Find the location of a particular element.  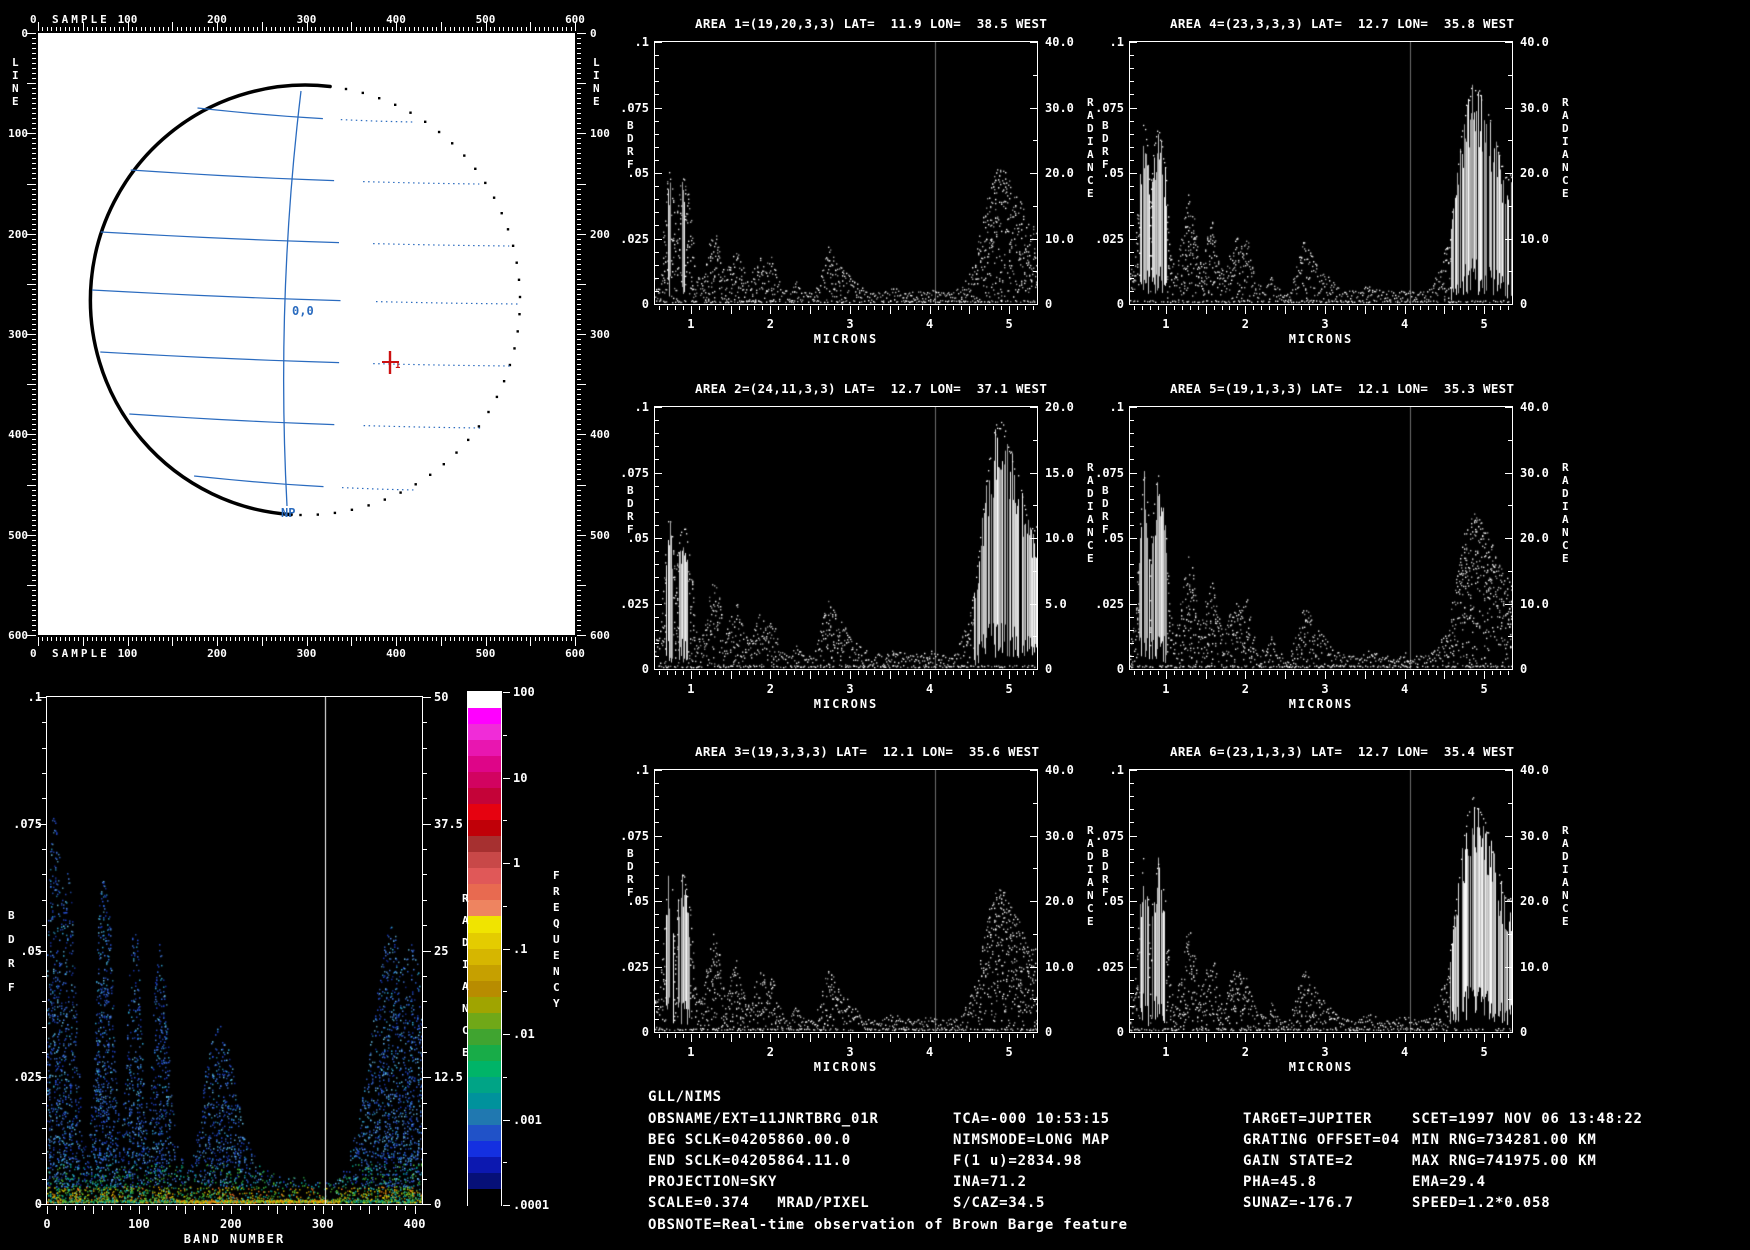

sample-tick-label: 500 is located at coordinates (485, 19).